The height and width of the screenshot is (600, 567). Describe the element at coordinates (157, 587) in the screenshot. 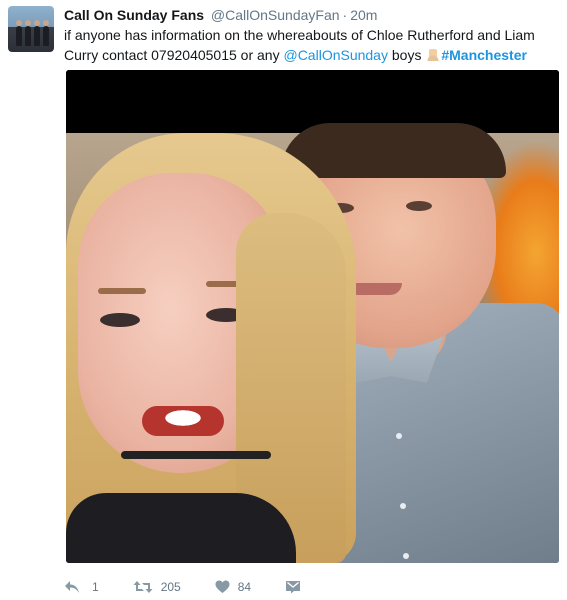

I see `retweet-button: 205` at that location.